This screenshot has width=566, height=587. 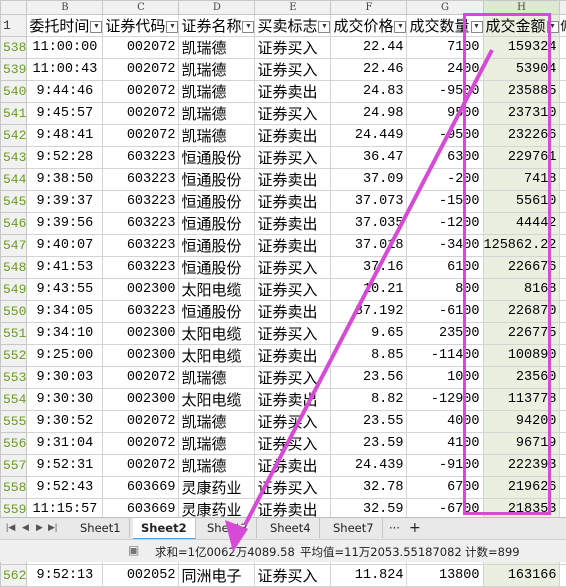 I want to click on qty-cell: -9500, so click(x=445, y=92).